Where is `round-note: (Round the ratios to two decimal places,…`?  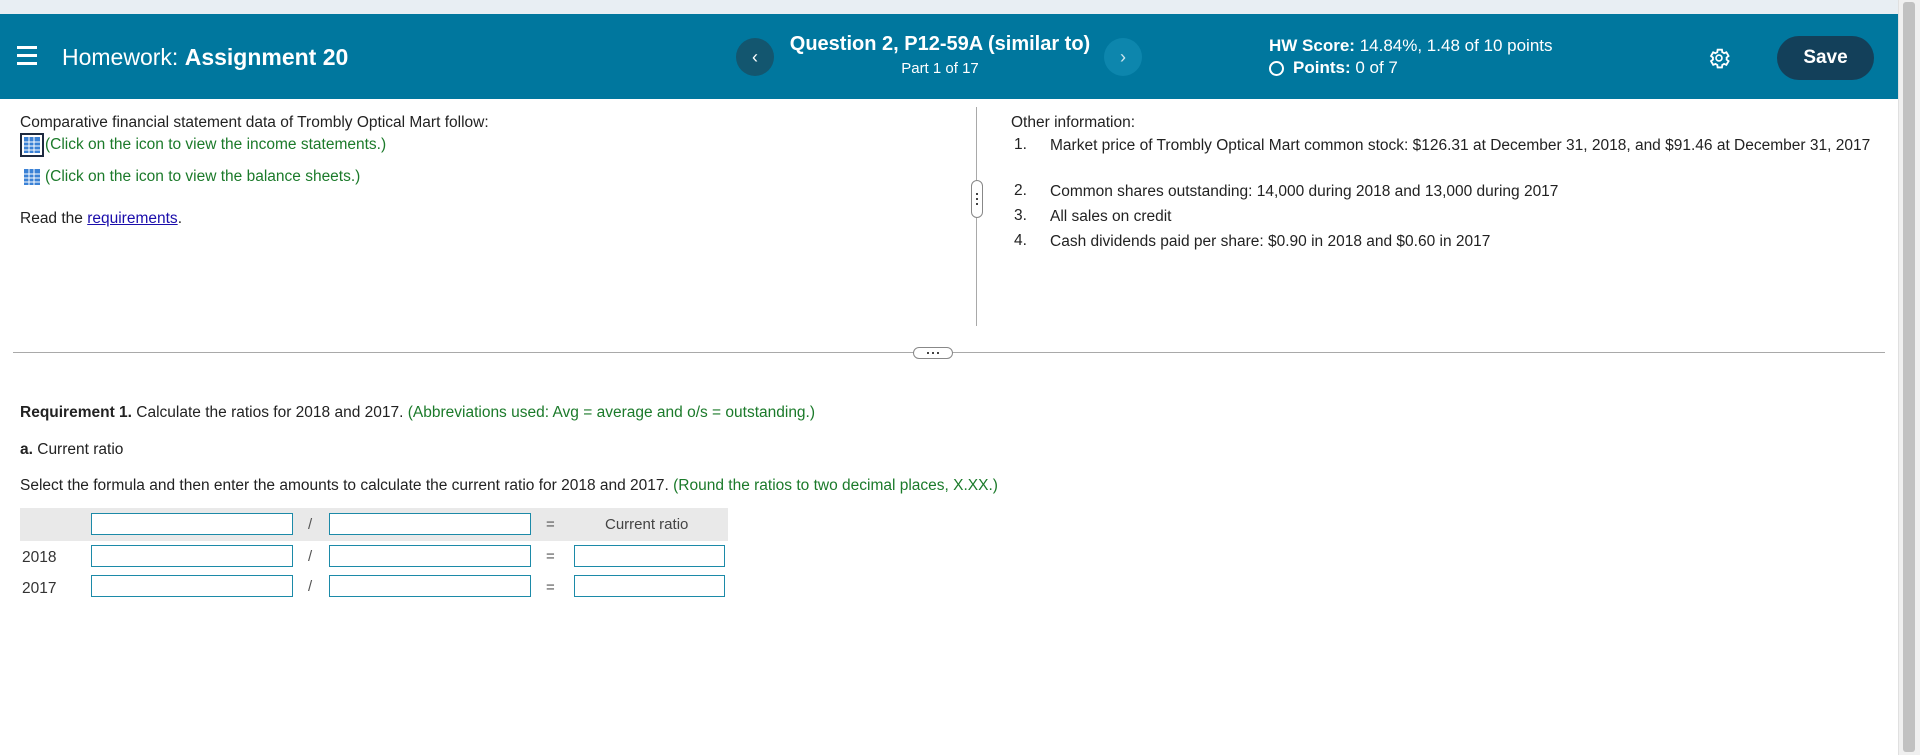 round-note: (Round the ratios to two decimal places,… is located at coordinates (835, 485).